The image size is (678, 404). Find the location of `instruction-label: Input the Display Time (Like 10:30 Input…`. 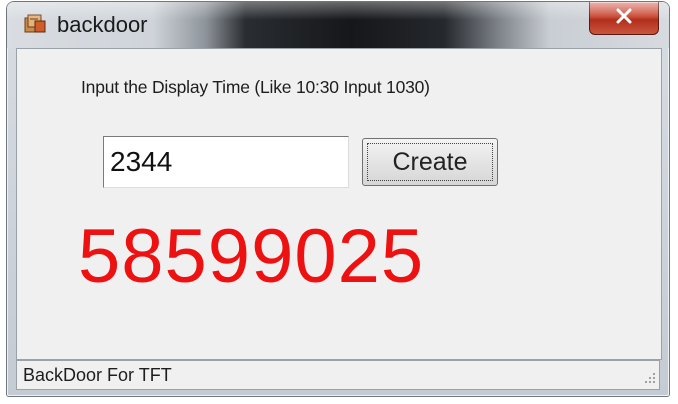

instruction-label: Input the Display Time (Like 10:30 Input… is located at coordinates (255, 87).